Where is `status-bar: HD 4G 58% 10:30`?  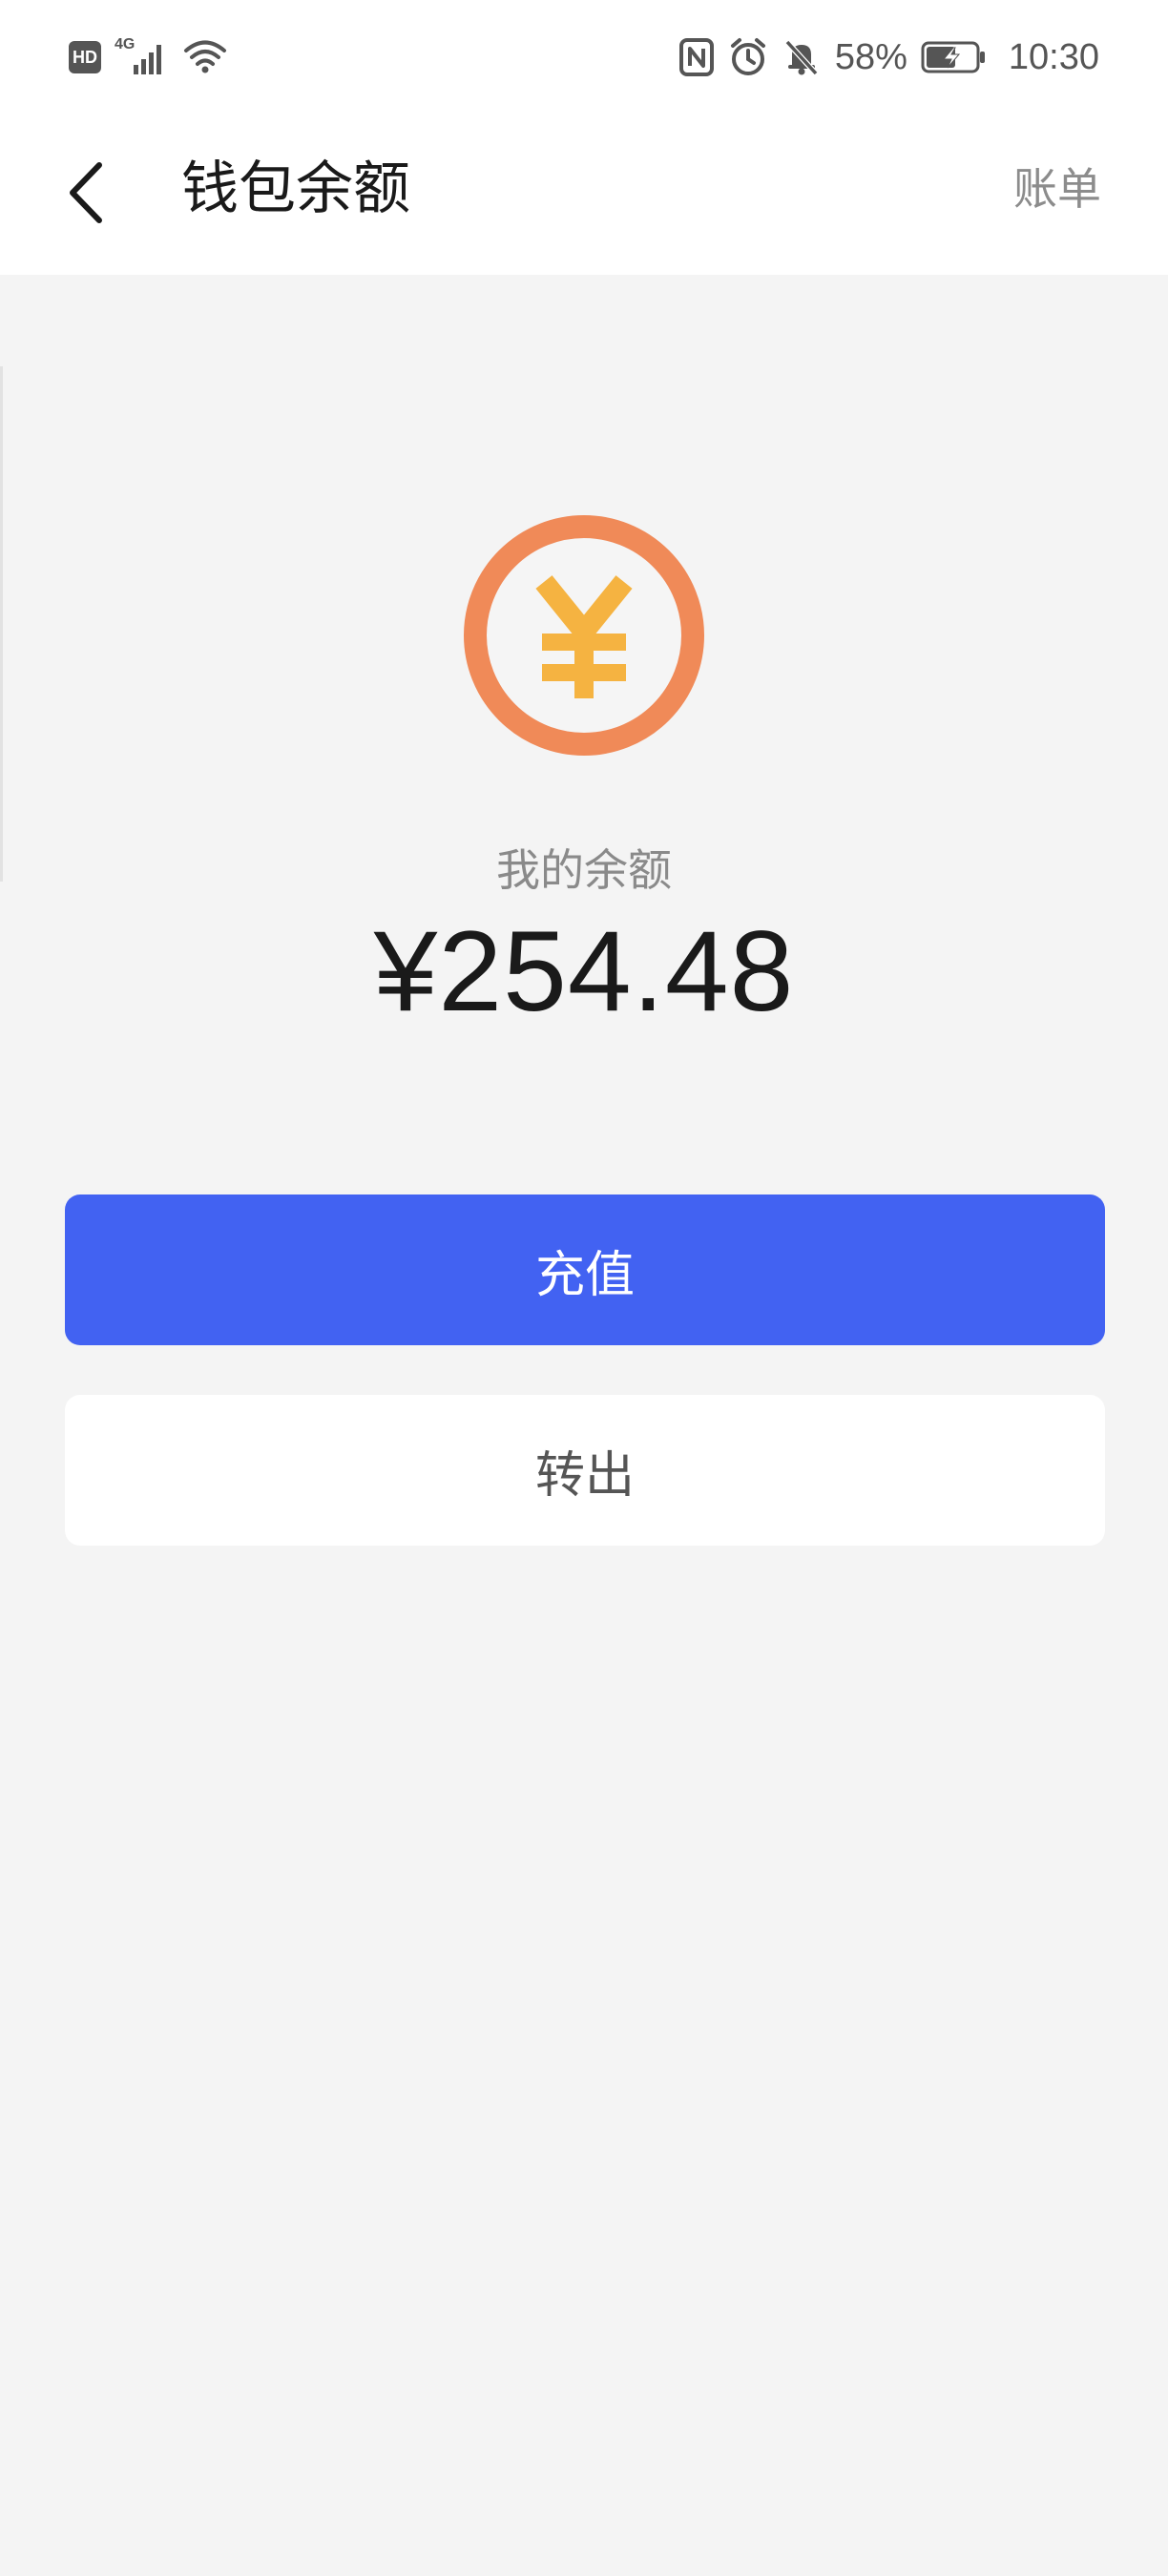
status-bar: HD 4G 58% 10:30 is located at coordinates (584, 57).